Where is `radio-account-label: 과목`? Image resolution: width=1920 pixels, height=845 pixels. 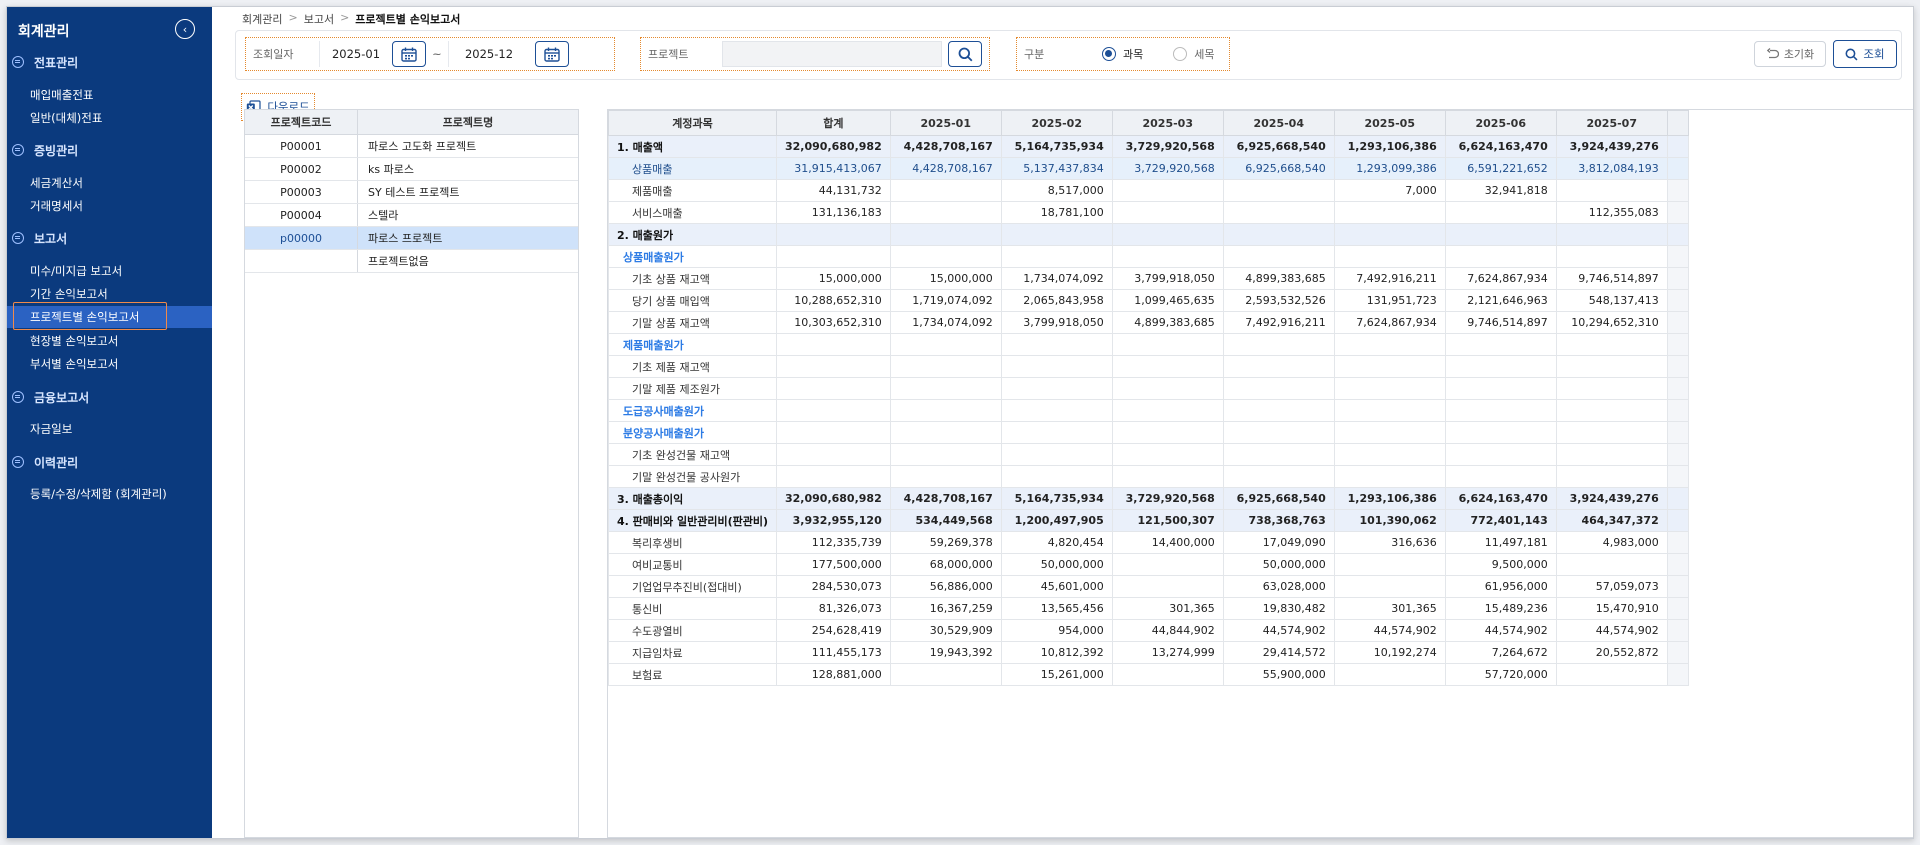
radio-account-label: 과목 is located at coordinates (1133, 54).